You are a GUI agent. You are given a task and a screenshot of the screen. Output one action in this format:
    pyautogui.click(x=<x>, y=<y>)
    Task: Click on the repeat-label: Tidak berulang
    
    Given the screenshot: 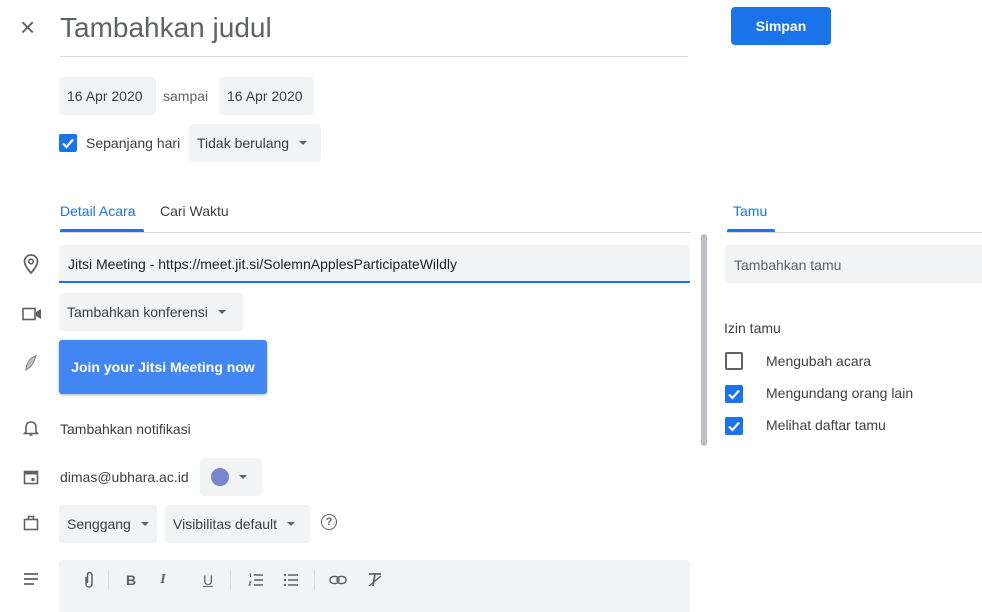 What is the action you would take?
    pyautogui.click(x=243, y=143)
    